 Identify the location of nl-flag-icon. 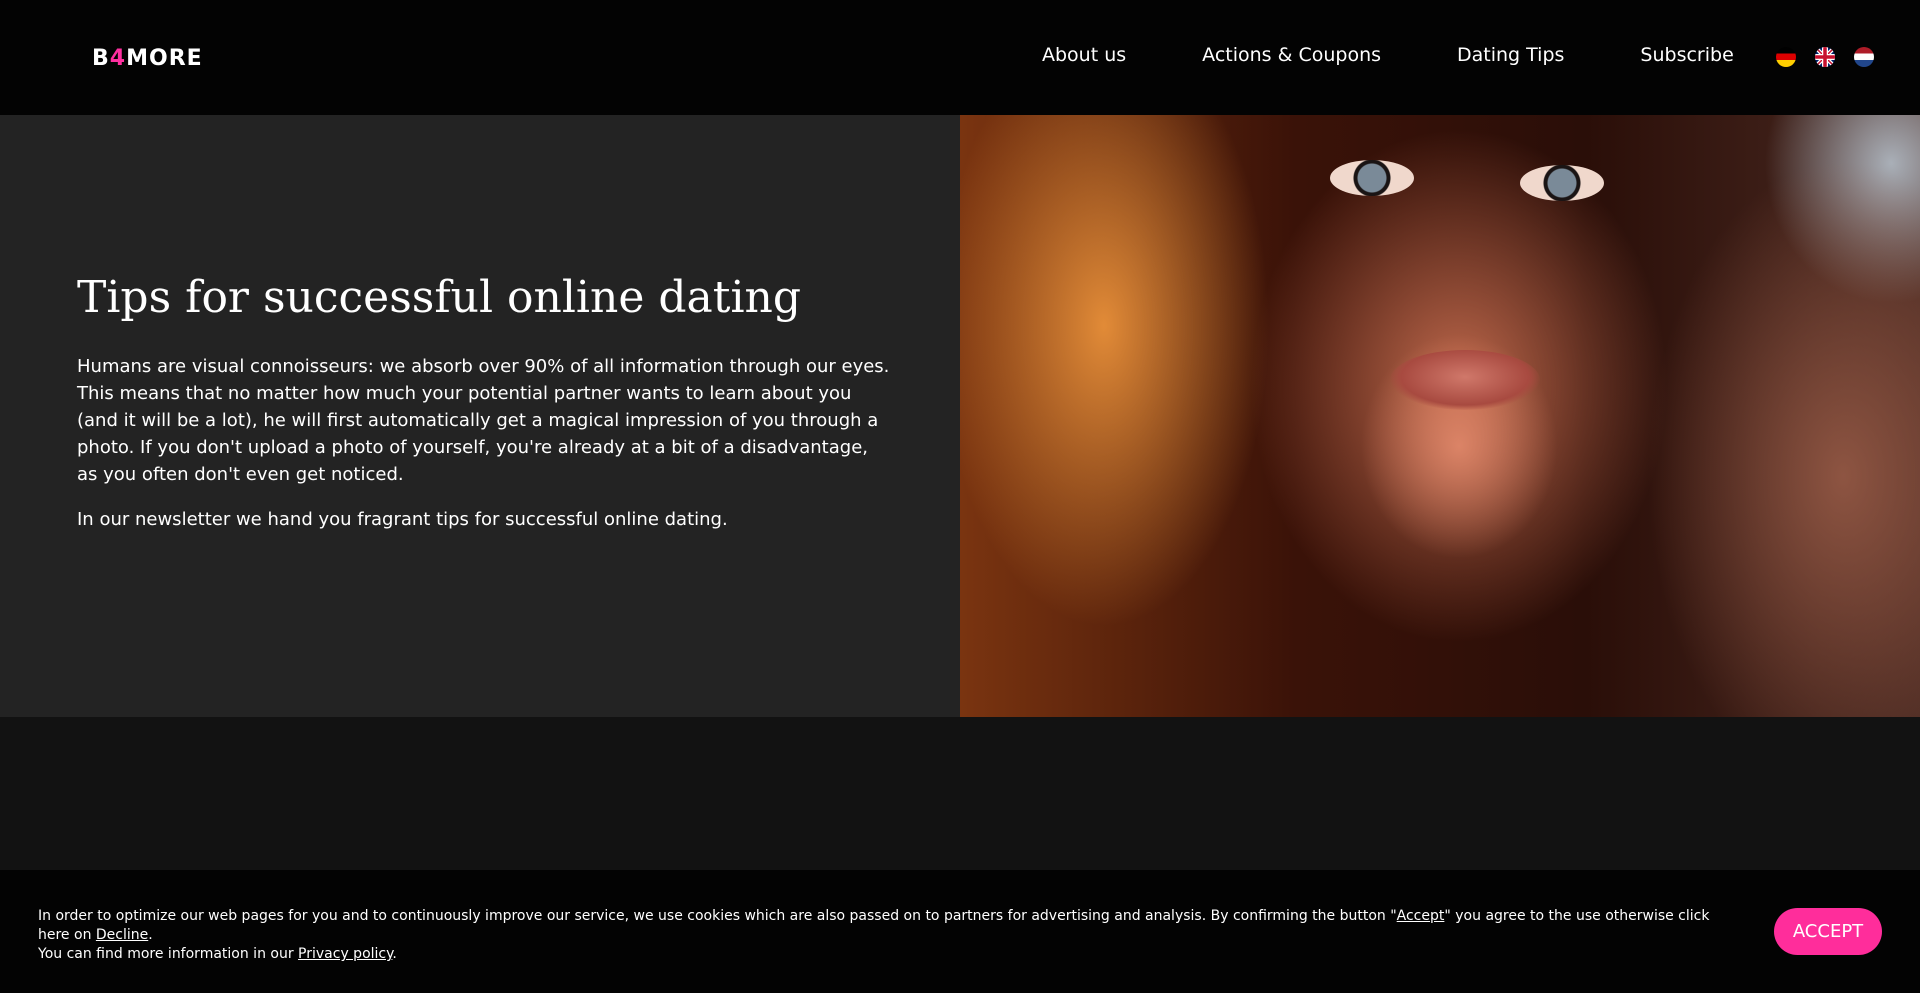
(1864, 57).